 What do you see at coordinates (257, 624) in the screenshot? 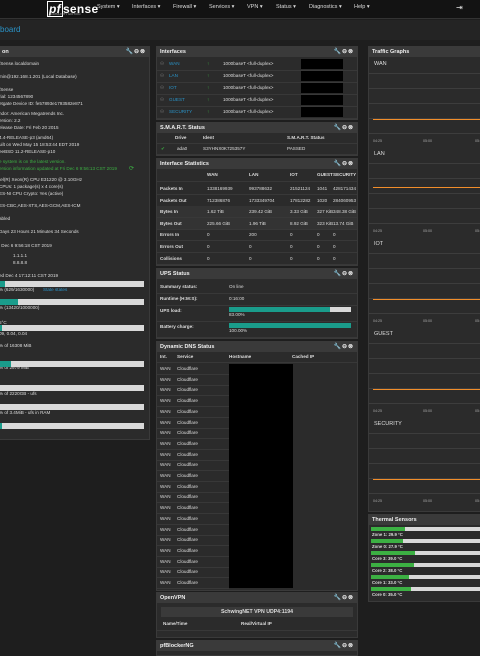
I see `openvpn-header-row: Name/Time Real/Virtual IP` at bounding box center [257, 624].